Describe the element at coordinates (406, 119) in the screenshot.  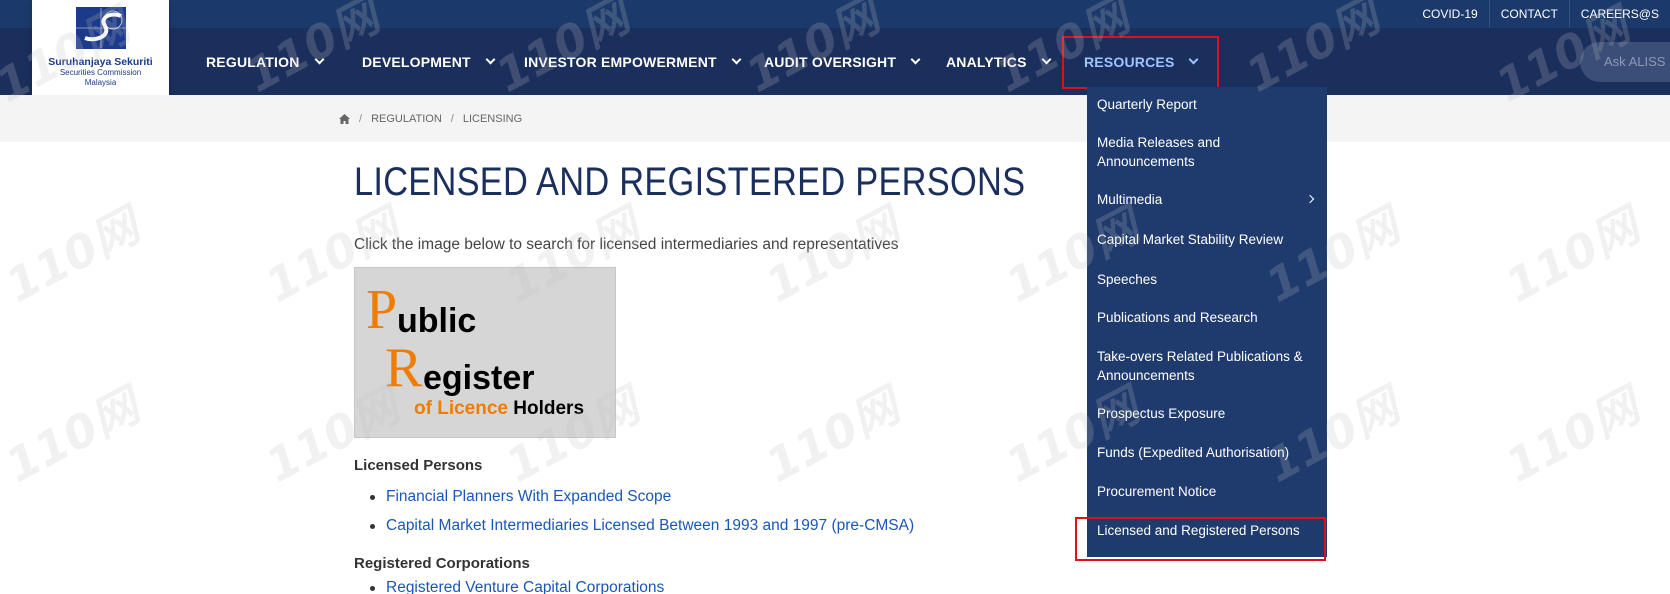
I see `breadcrumb-regulation: REGULATION` at that location.